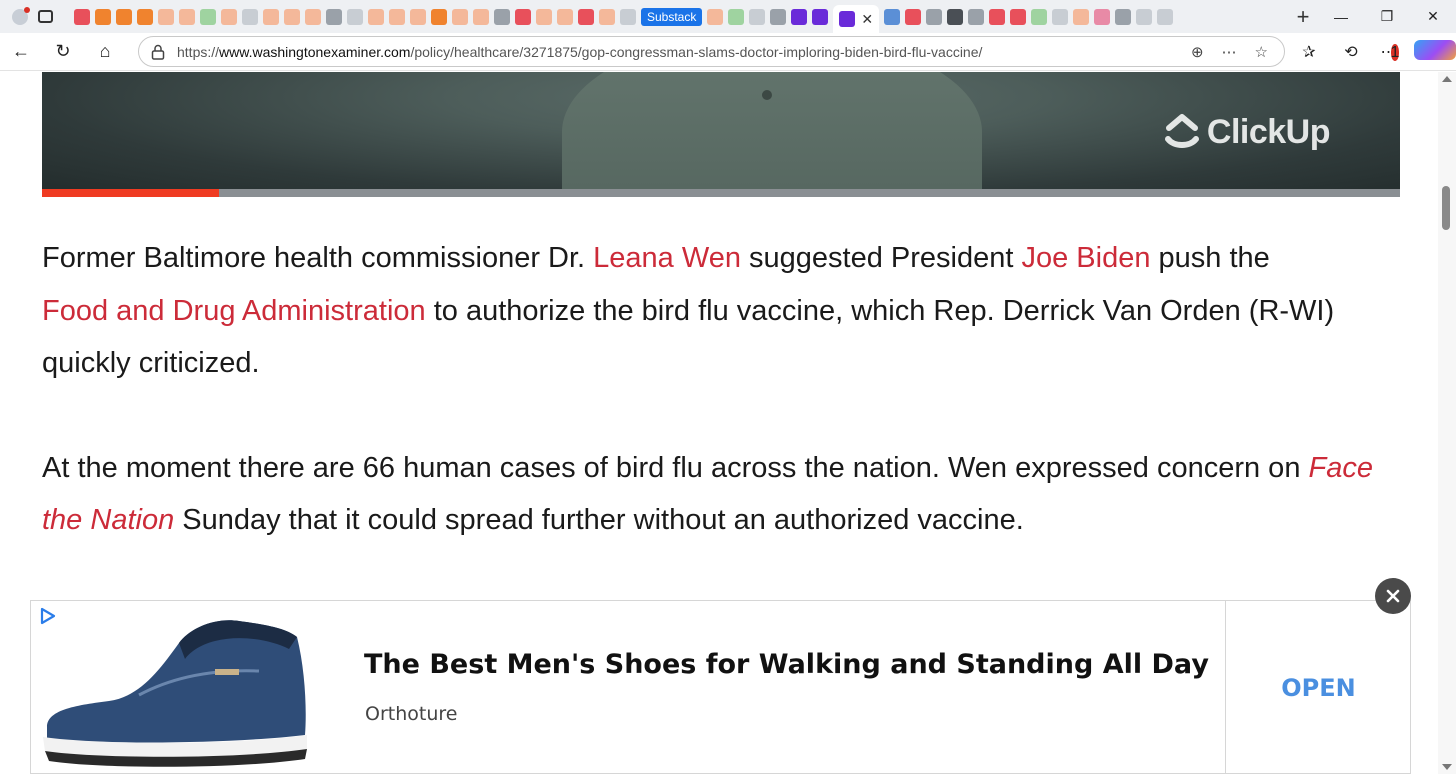 This screenshot has width=1456, height=774. Describe the element at coordinates (667, 258) in the screenshot. I see `link-leana-wen: Leana Wen` at that location.